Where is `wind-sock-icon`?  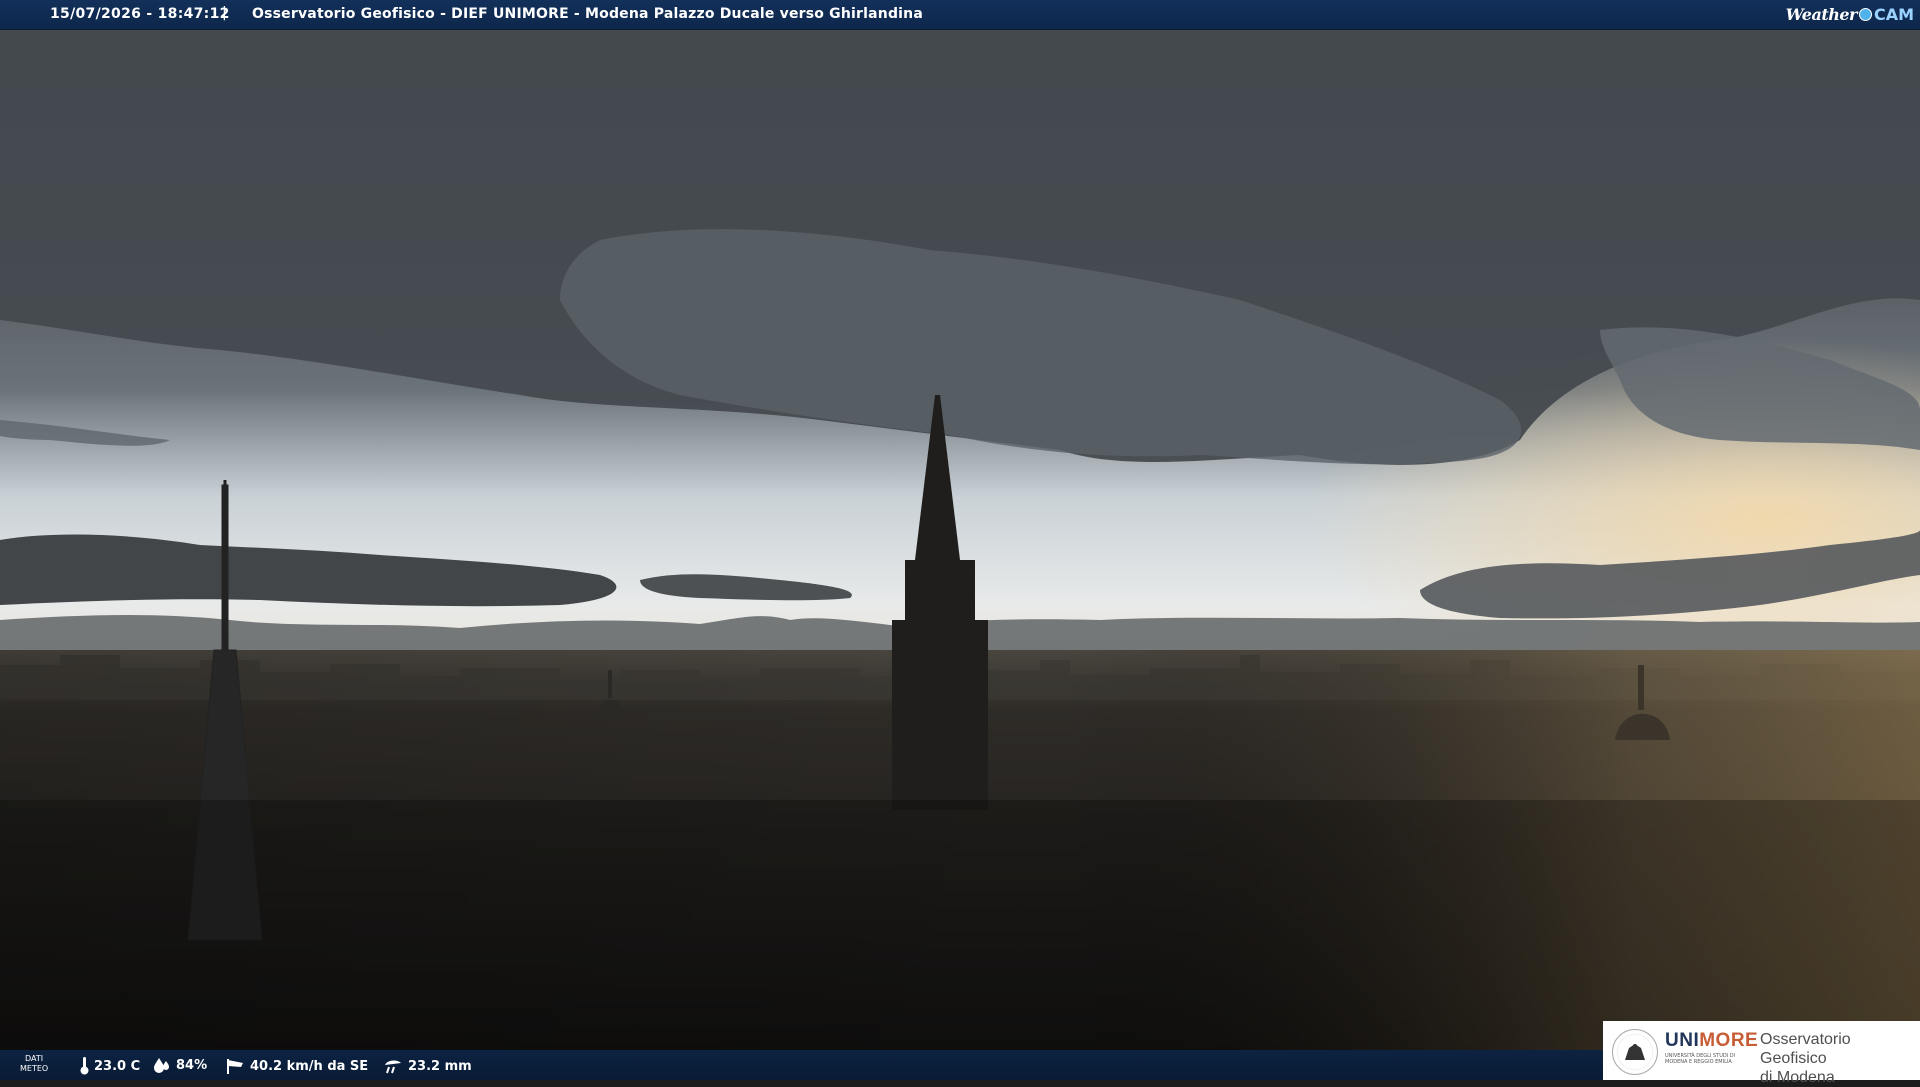 wind-sock-icon is located at coordinates (235, 1066).